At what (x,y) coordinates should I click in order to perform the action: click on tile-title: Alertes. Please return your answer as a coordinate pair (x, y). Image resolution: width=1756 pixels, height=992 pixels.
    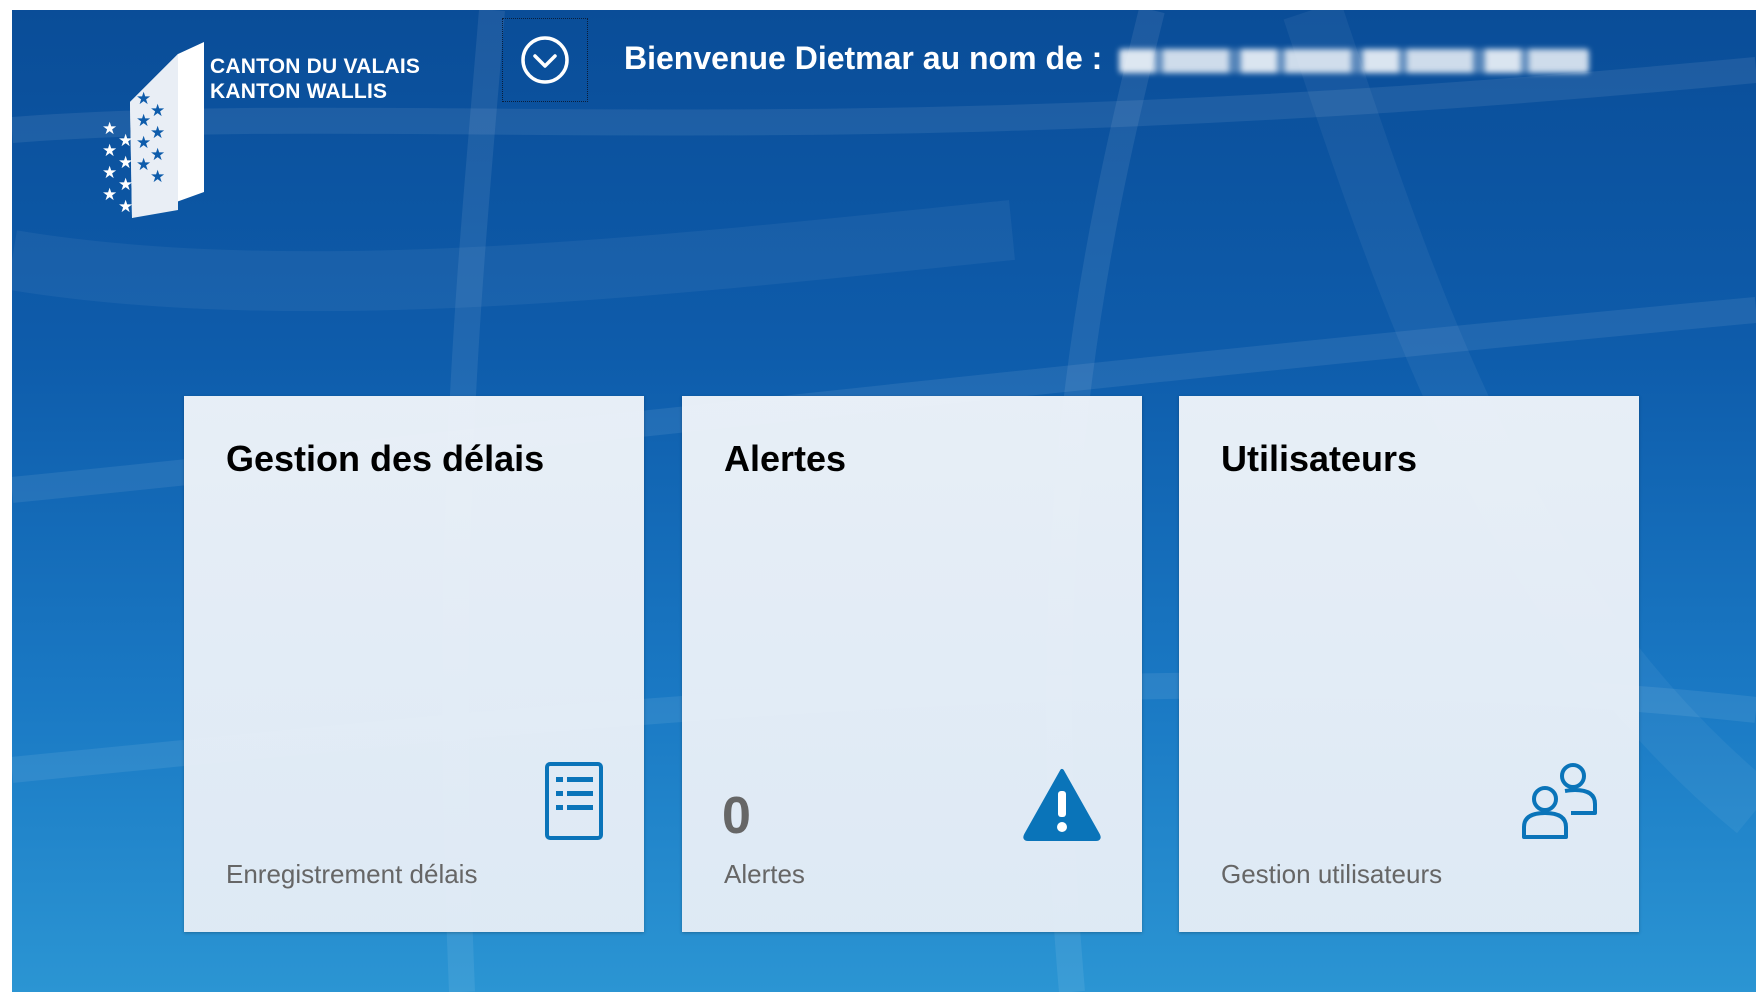
    Looking at the image, I should click on (785, 458).